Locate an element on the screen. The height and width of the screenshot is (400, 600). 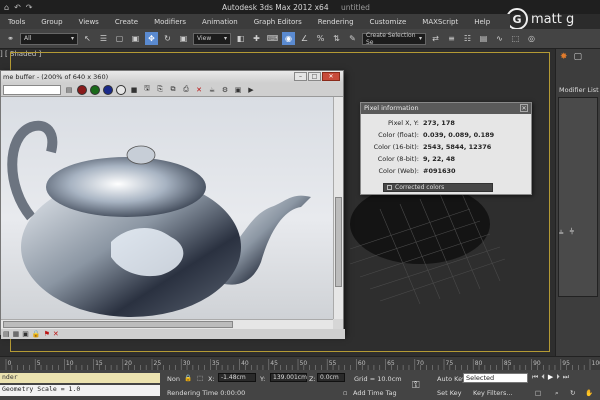
layer-icon: ☷ is located at coordinates (467, 38).